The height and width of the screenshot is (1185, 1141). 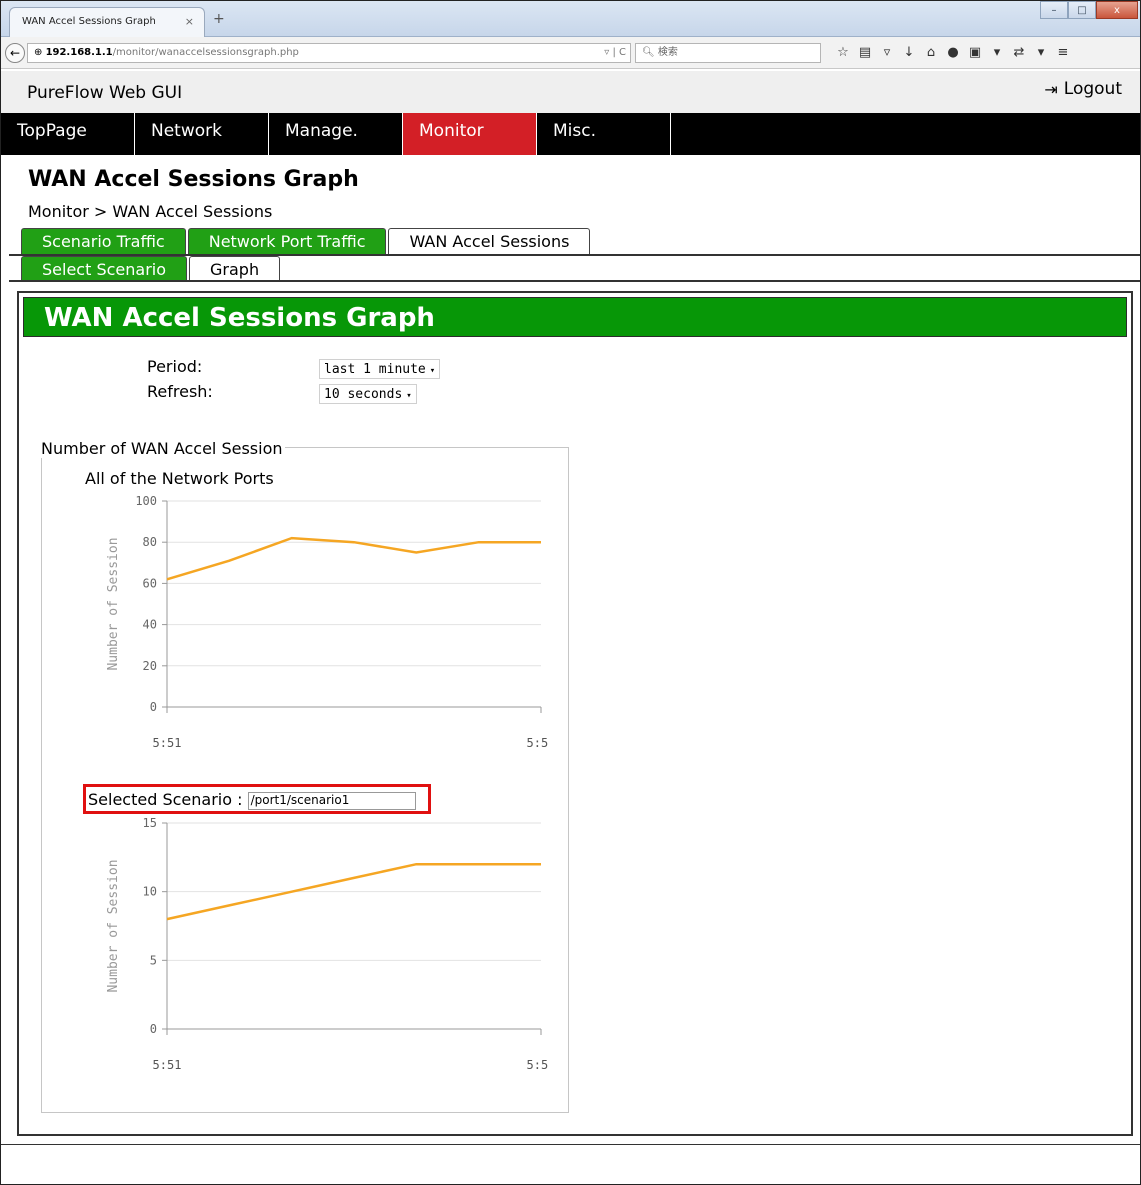 What do you see at coordinates (105, 93) in the screenshot?
I see `app-title: PureFlow Web GUI` at bounding box center [105, 93].